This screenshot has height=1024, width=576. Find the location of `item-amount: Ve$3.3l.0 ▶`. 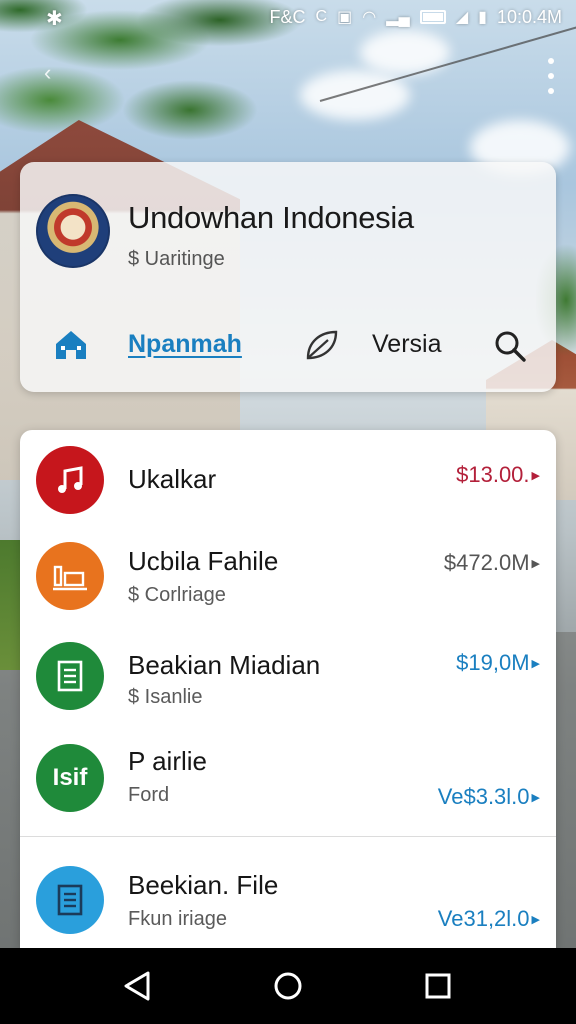

item-amount: Ve$3.3l.0 ▶ is located at coordinates (488, 796).